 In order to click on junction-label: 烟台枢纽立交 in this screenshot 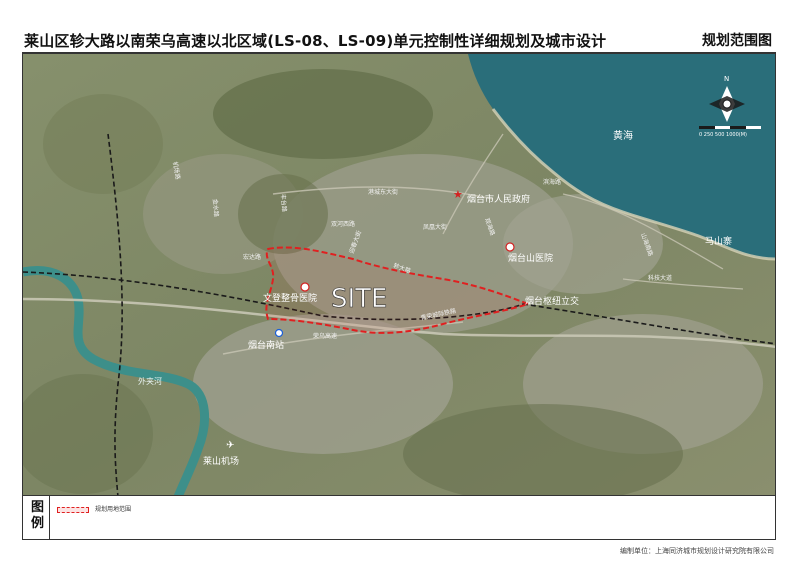, I will do `click(552, 301)`.